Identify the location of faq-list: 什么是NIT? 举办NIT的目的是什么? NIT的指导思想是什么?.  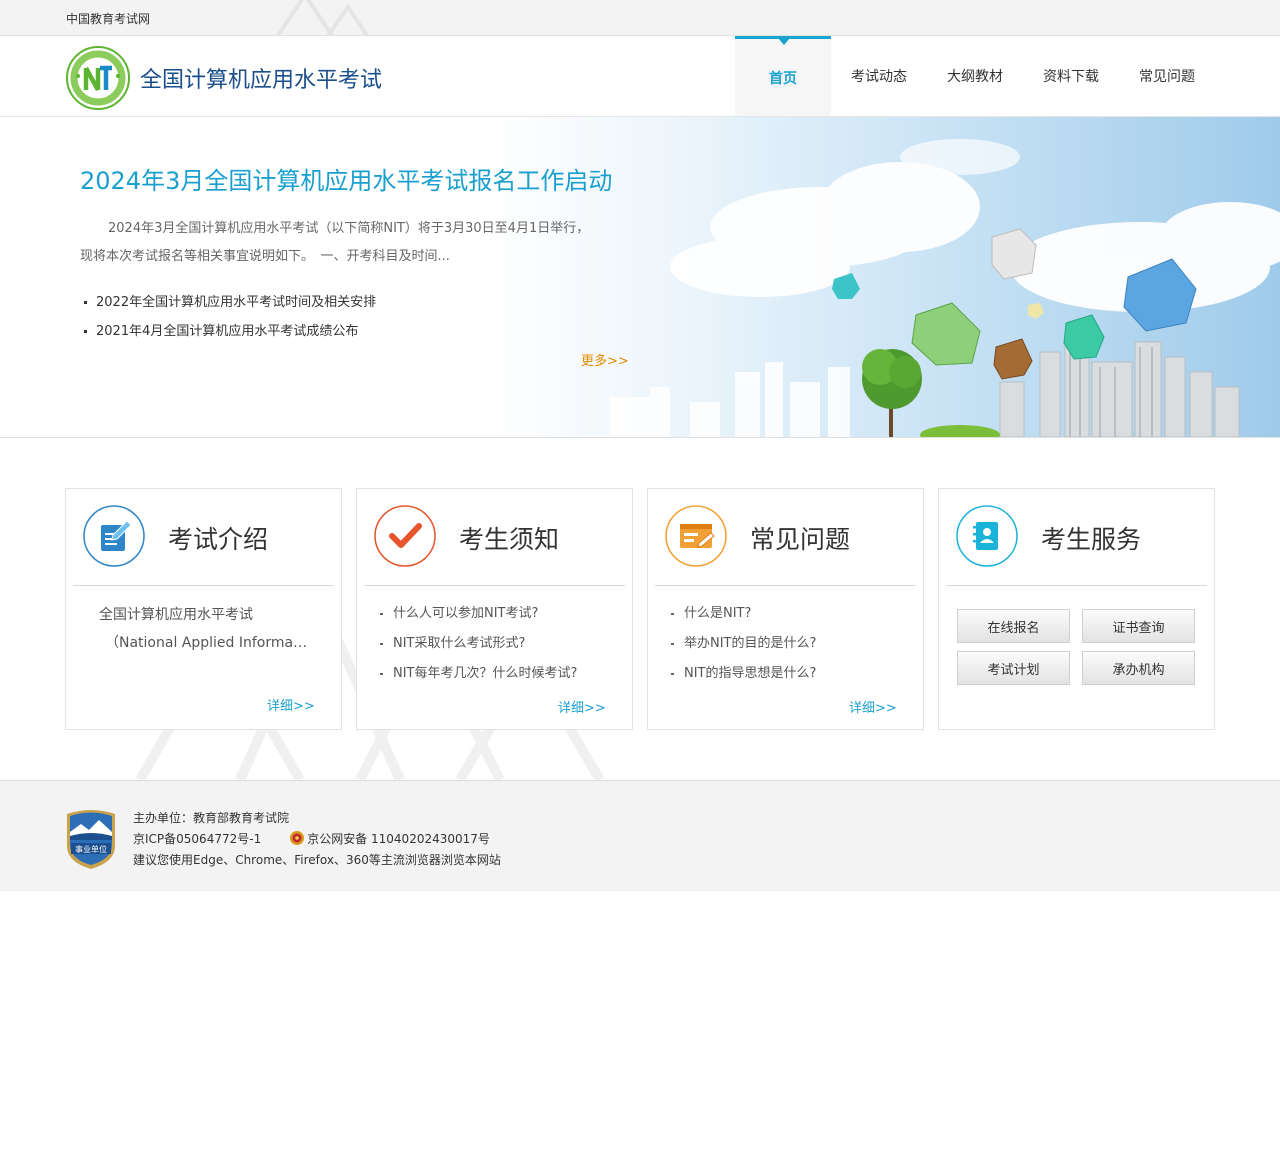
(779, 644).